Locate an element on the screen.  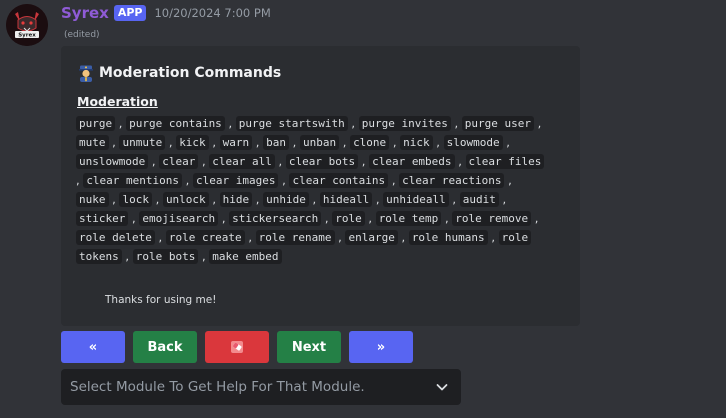
command-code: purge startswith is located at coordinates (291, 123).